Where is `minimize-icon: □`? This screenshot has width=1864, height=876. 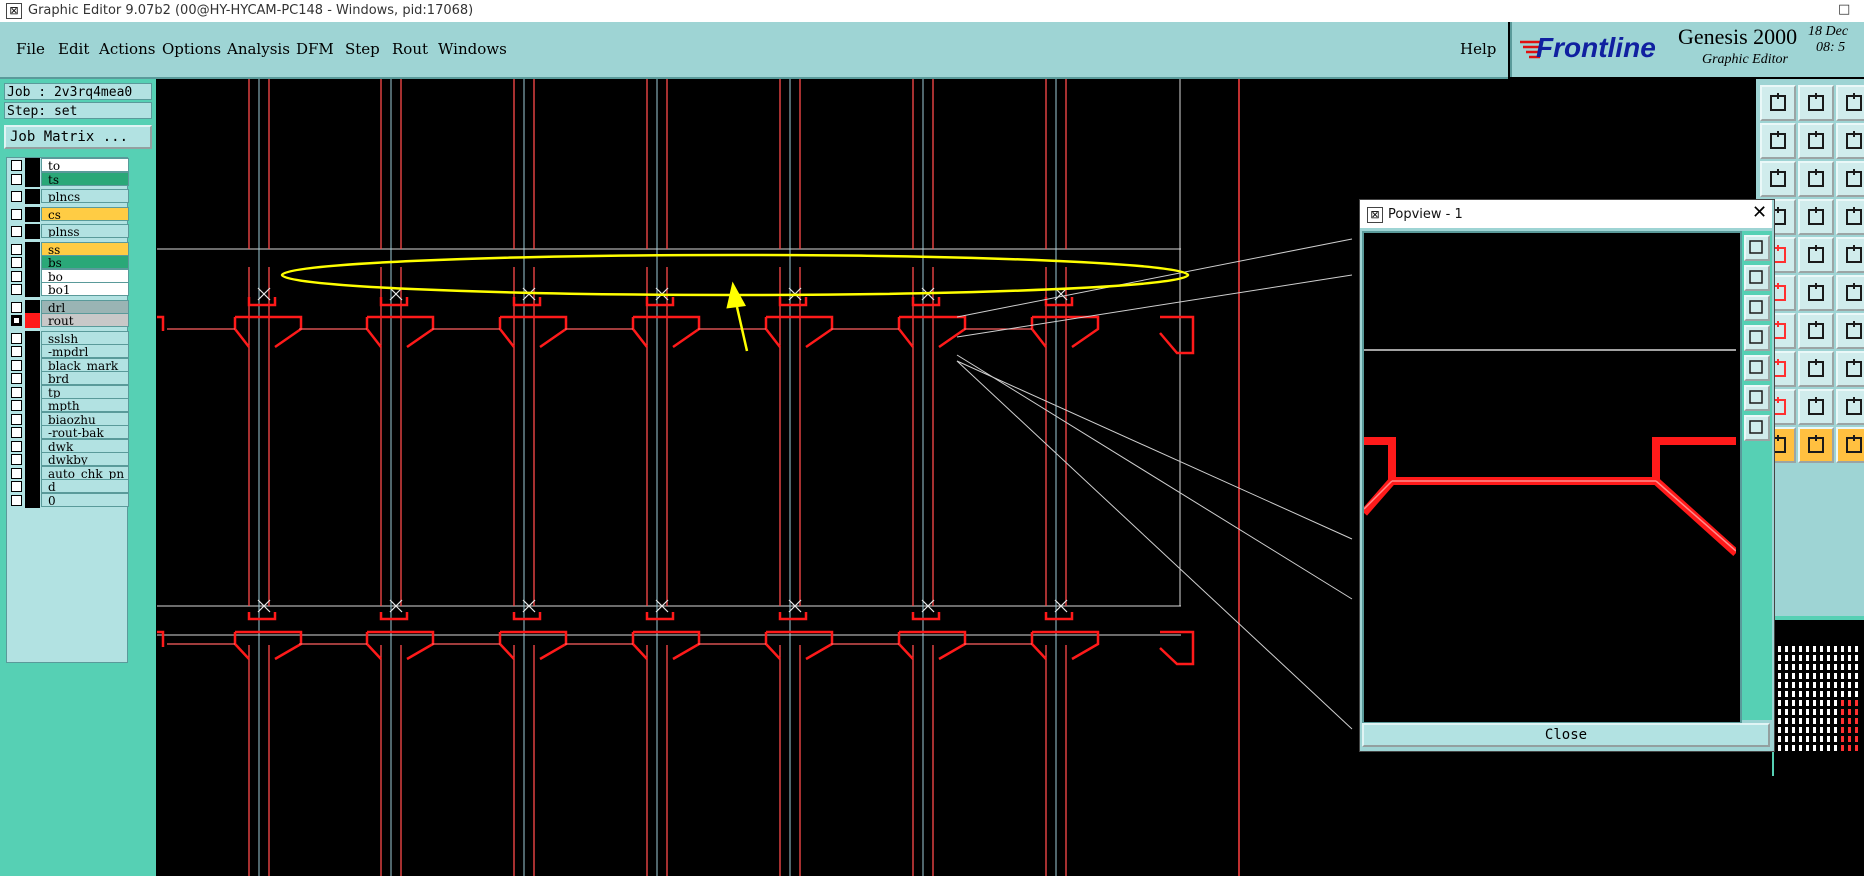
minimize-icon: □ is located at coordinates (1844, 9).